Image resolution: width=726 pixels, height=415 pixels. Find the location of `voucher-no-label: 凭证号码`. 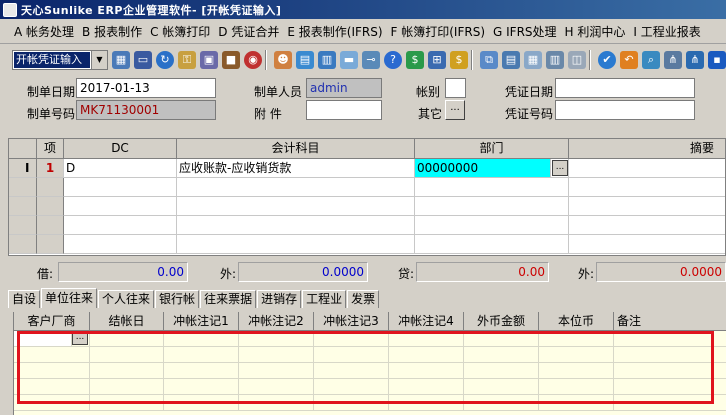

voucher-no-label: 凭证号码 is located at coordinates (529, 114).